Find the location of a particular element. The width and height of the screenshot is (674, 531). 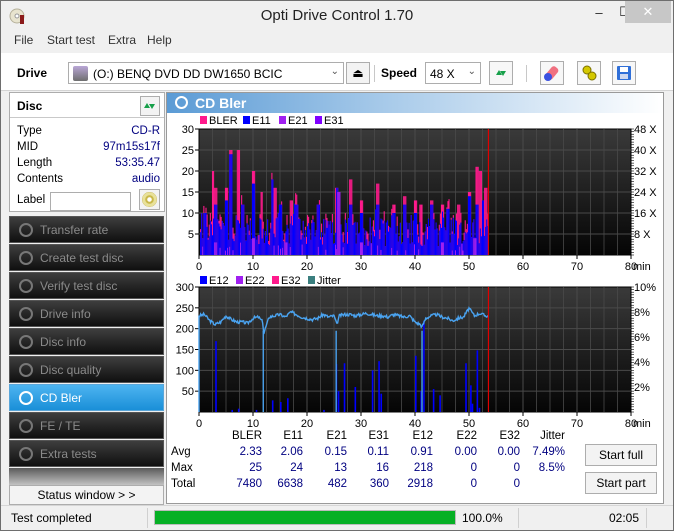

x-tick-label: 10 is located at coordinates (253, 423).